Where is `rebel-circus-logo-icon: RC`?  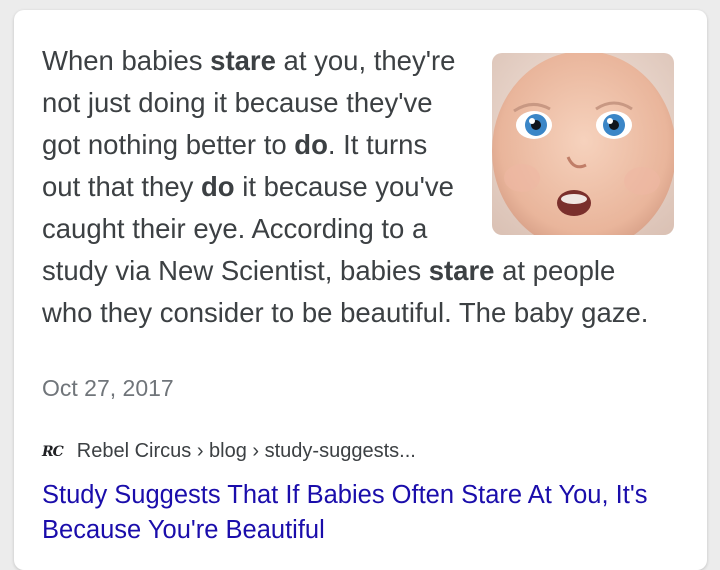 rebel-circus-logo-icon: RC is located at coordinates (53, 451).